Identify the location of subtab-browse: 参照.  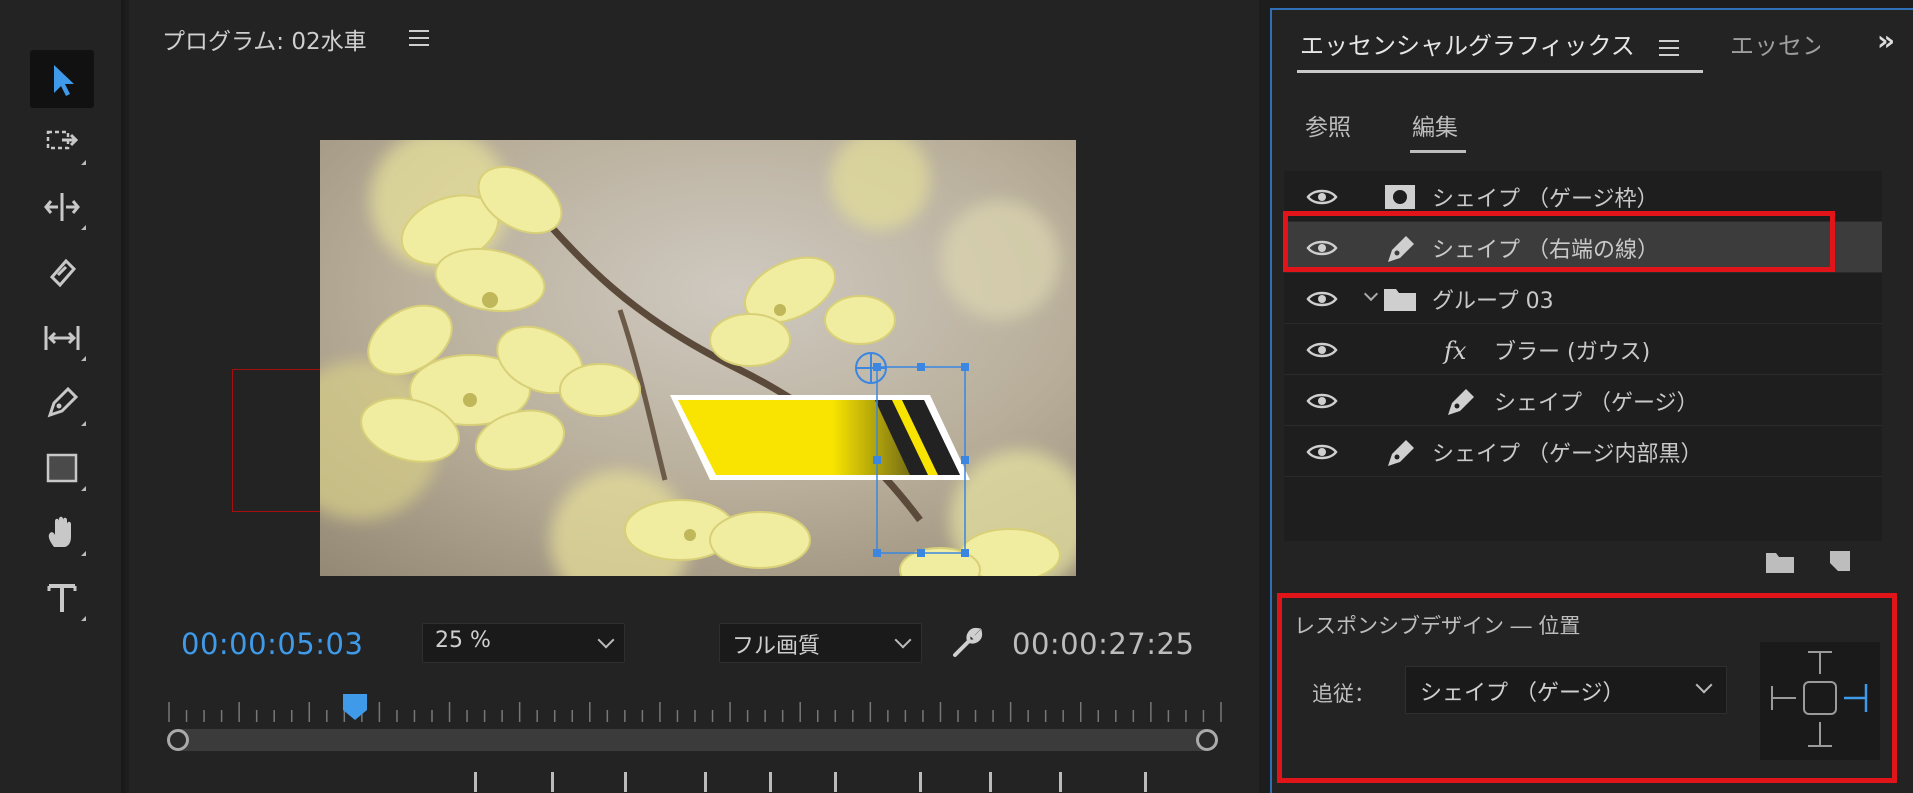
(1328, 125).